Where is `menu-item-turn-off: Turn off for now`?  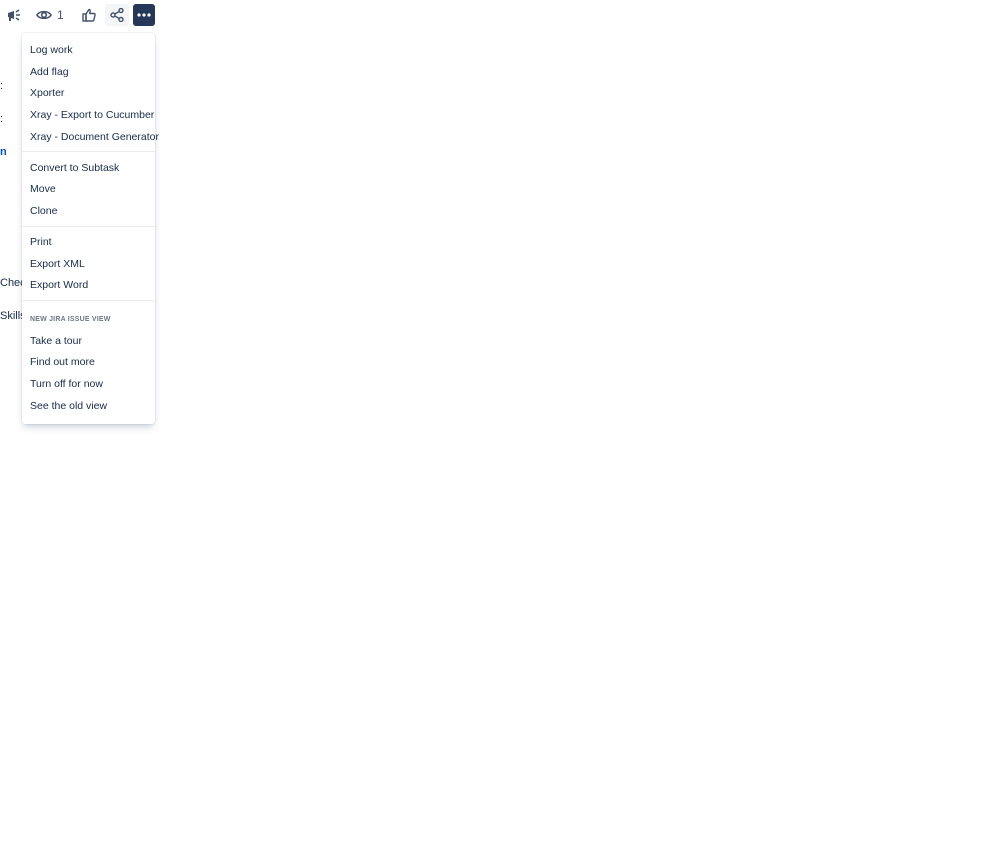
menu-item-turn-off: Turn off for now is located at coordinates (88, 384).